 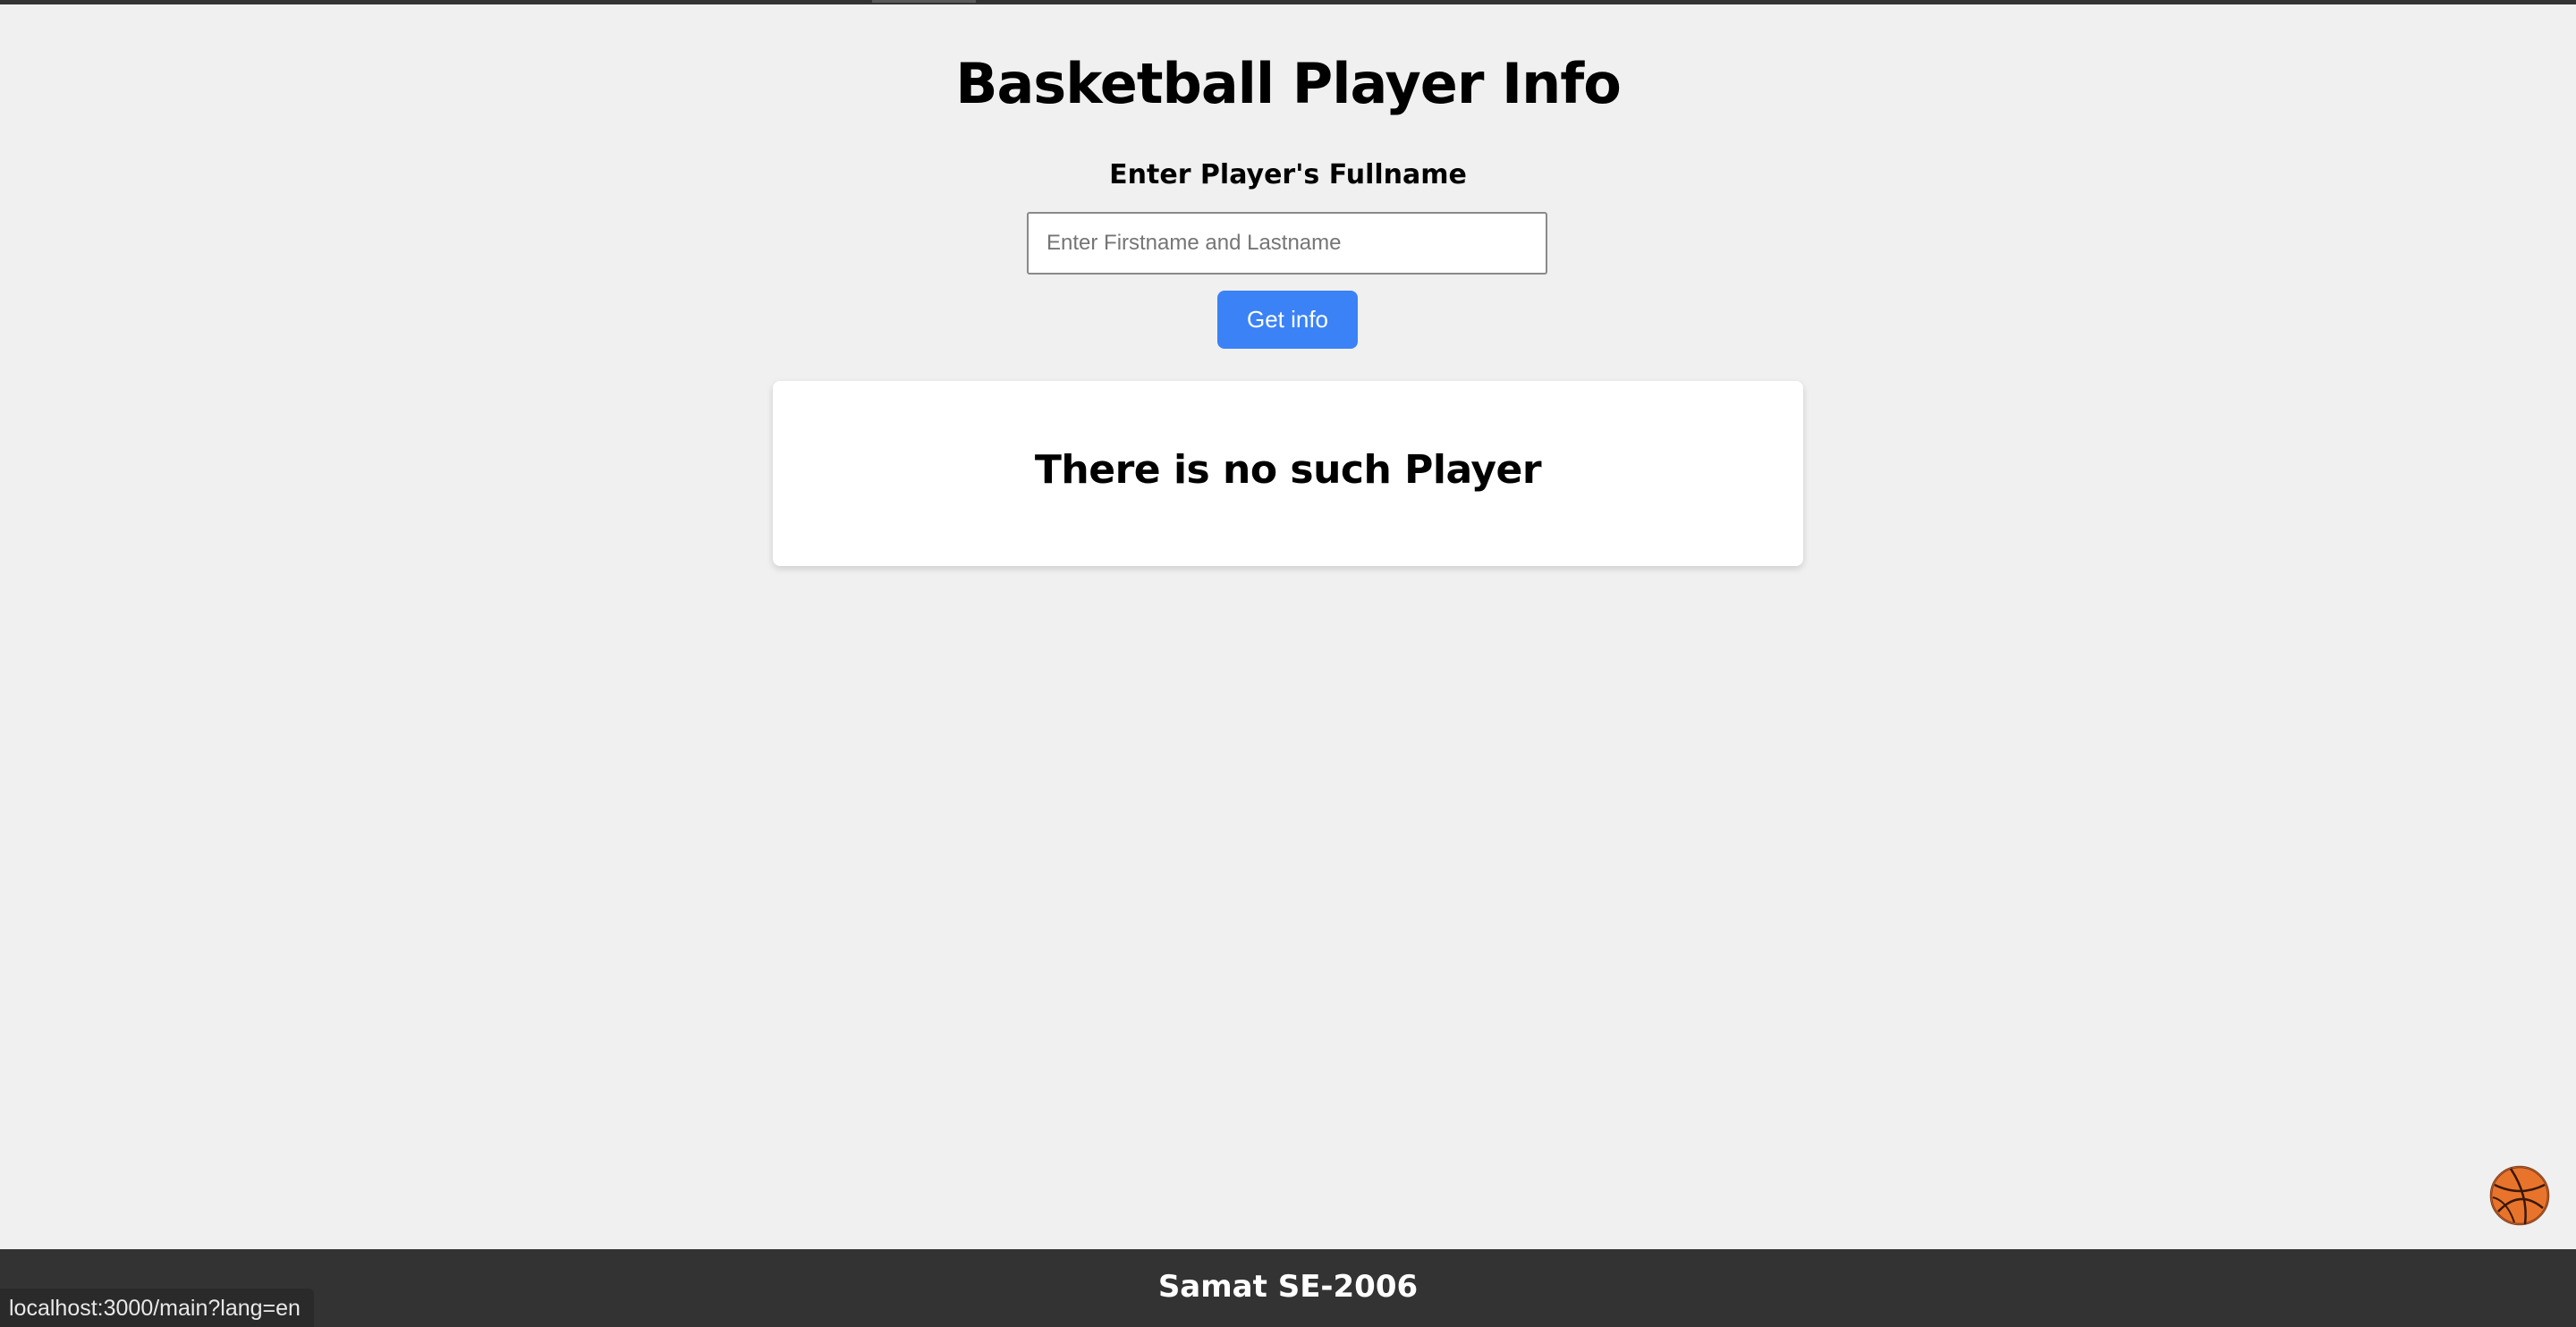 I want to click on get-info-button: Get info, so click(x=1287, y=320).